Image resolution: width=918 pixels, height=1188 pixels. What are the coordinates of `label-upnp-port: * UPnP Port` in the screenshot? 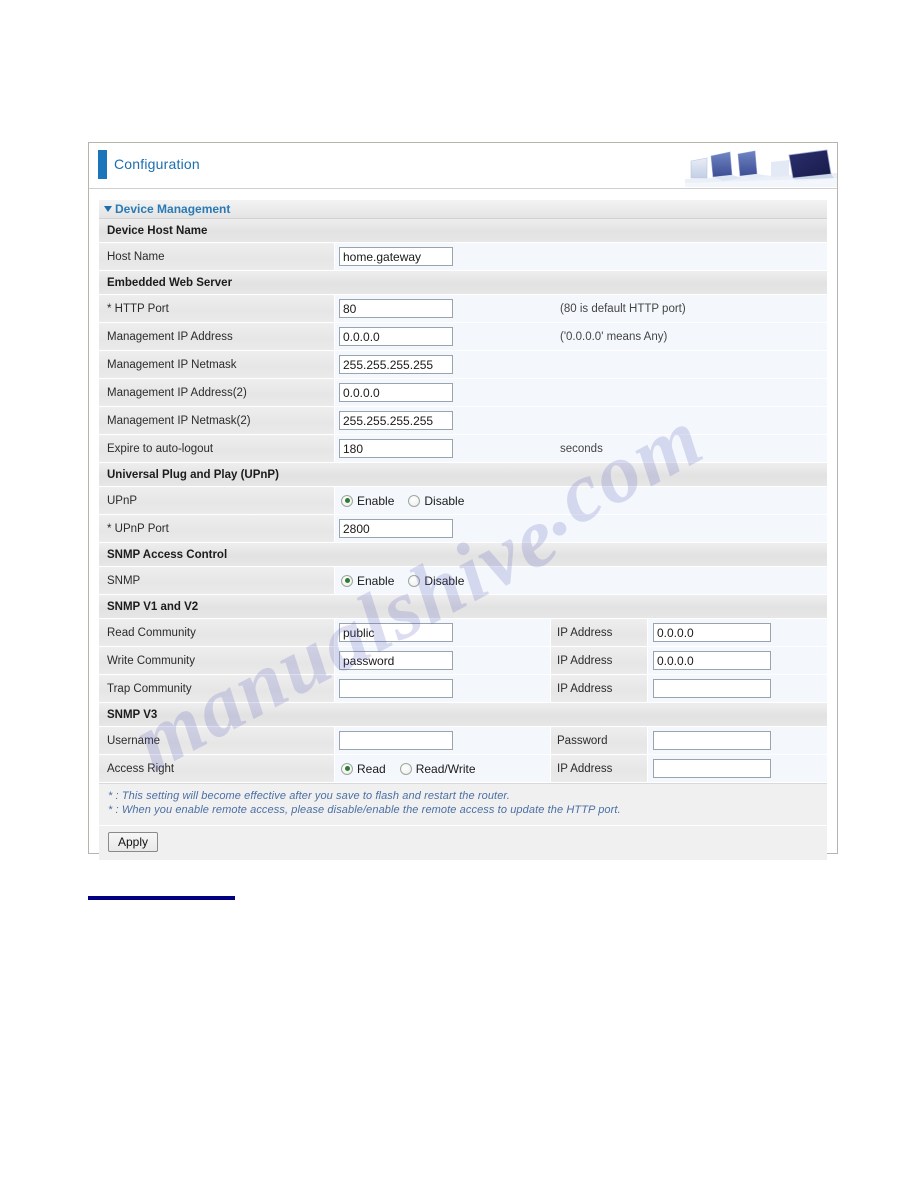 It's located at (217, 528).